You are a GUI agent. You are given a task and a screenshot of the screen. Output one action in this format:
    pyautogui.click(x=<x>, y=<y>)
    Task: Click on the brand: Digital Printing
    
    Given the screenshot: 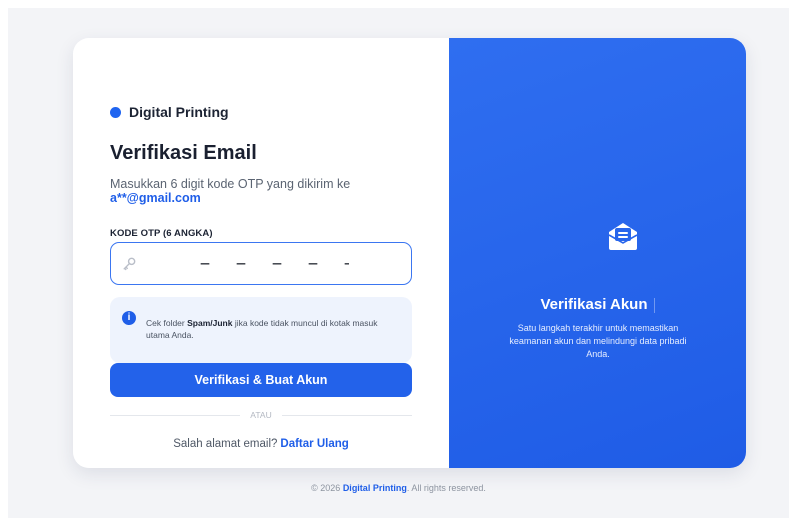 What is the action you would take?
    pyautogui.click(x=169, y=112)
    